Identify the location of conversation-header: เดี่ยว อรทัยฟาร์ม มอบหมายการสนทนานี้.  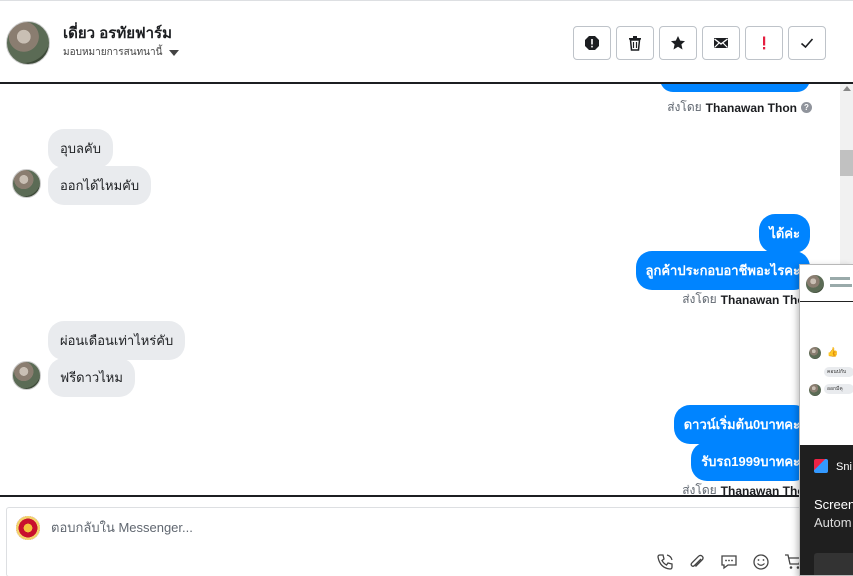
(426, 42).